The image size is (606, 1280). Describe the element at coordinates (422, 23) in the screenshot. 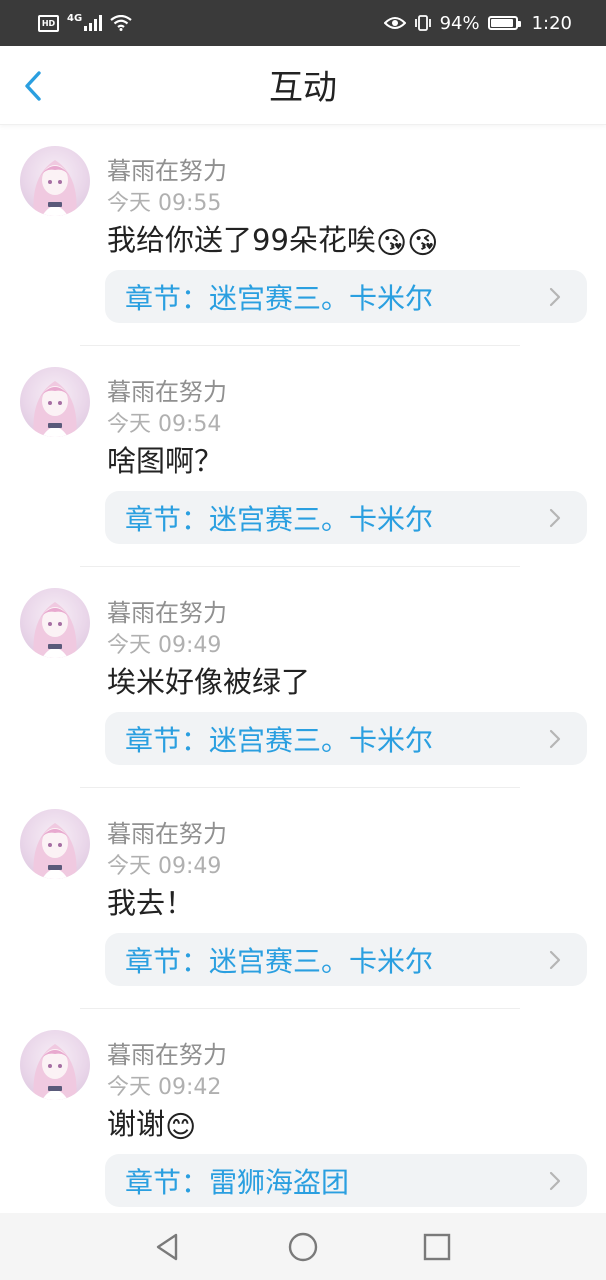

I see `vibrate-icon` at that location.